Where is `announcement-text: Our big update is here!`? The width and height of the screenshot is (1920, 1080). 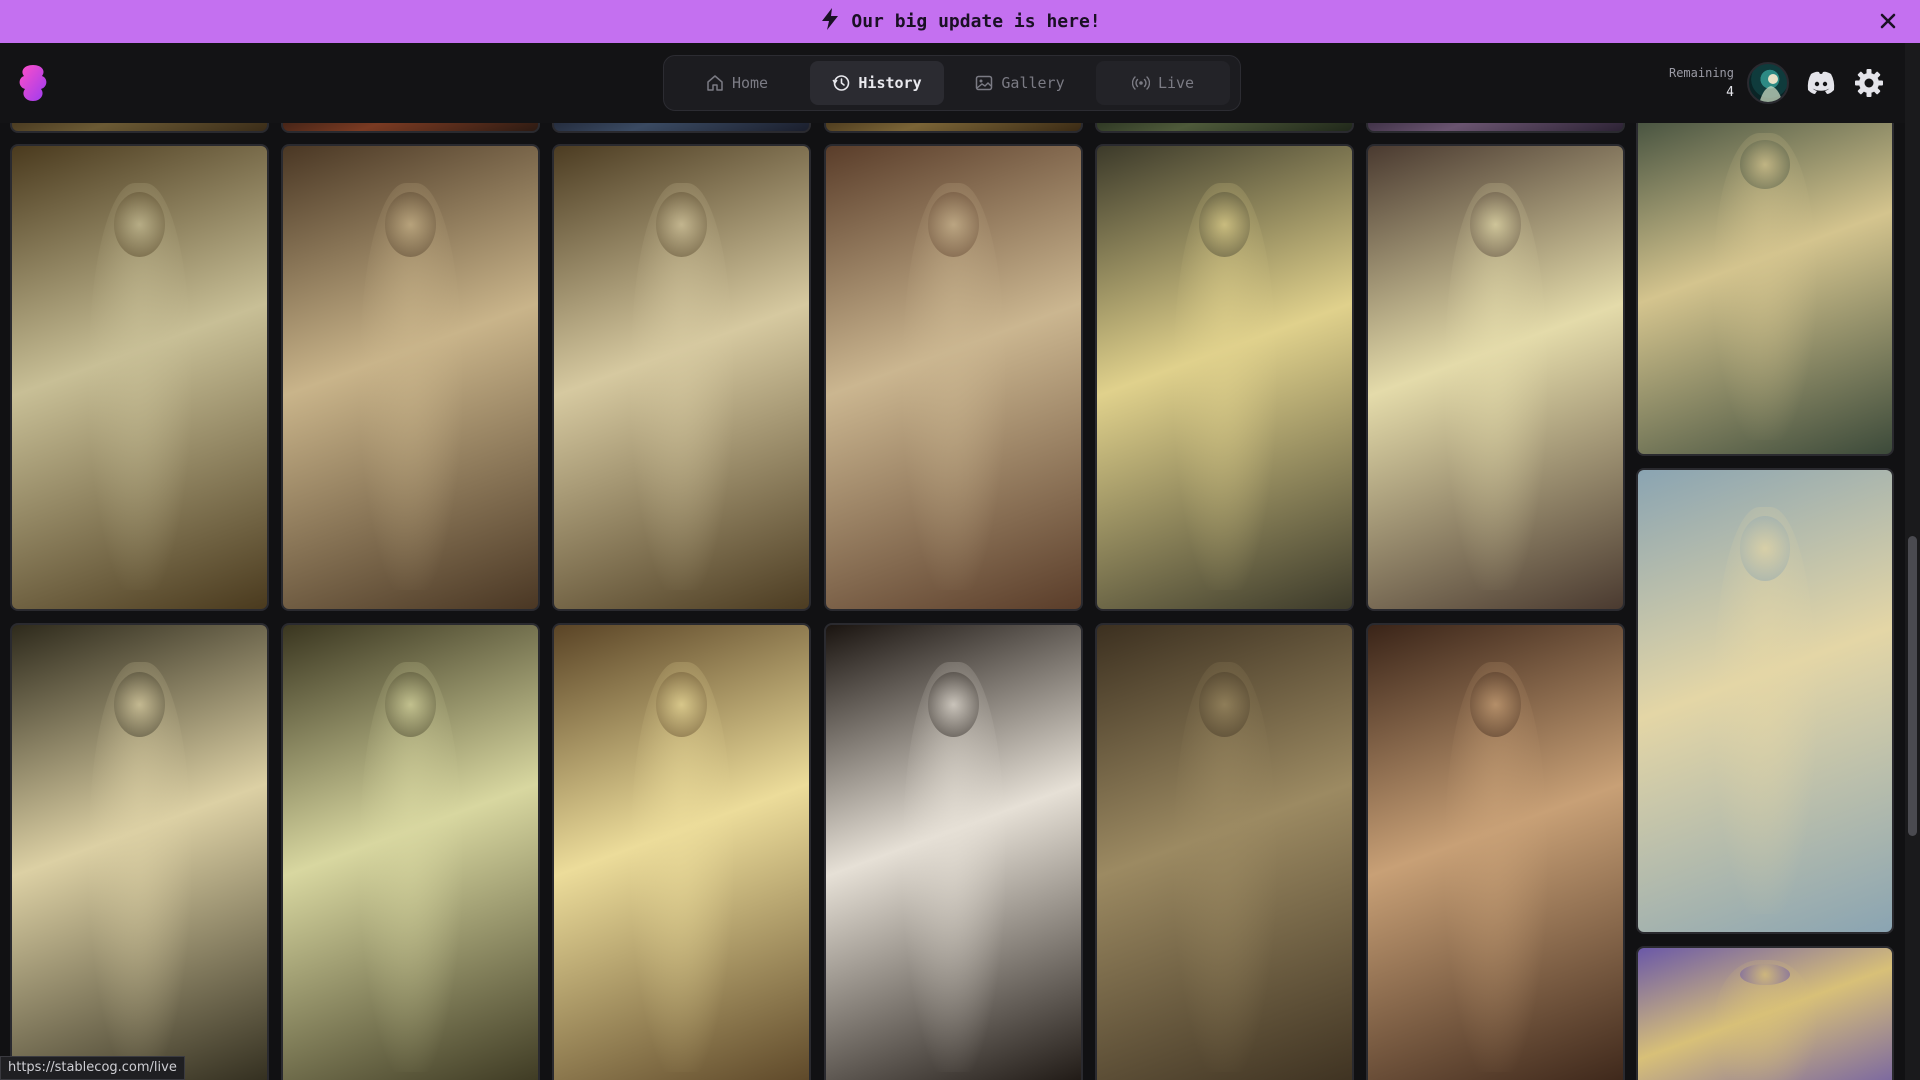 announcement-text: Our big update is here! is located at coordinates (976, 21).